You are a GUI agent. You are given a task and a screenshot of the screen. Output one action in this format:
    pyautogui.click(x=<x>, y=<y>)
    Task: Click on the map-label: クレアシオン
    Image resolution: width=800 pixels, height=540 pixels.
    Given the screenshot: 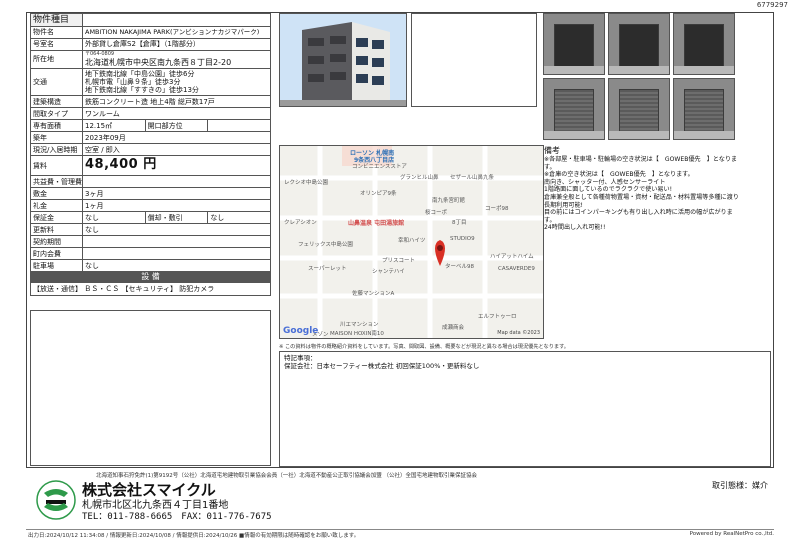 What is the action you would take?
    pyautogui.click(x=300, y=223)
    